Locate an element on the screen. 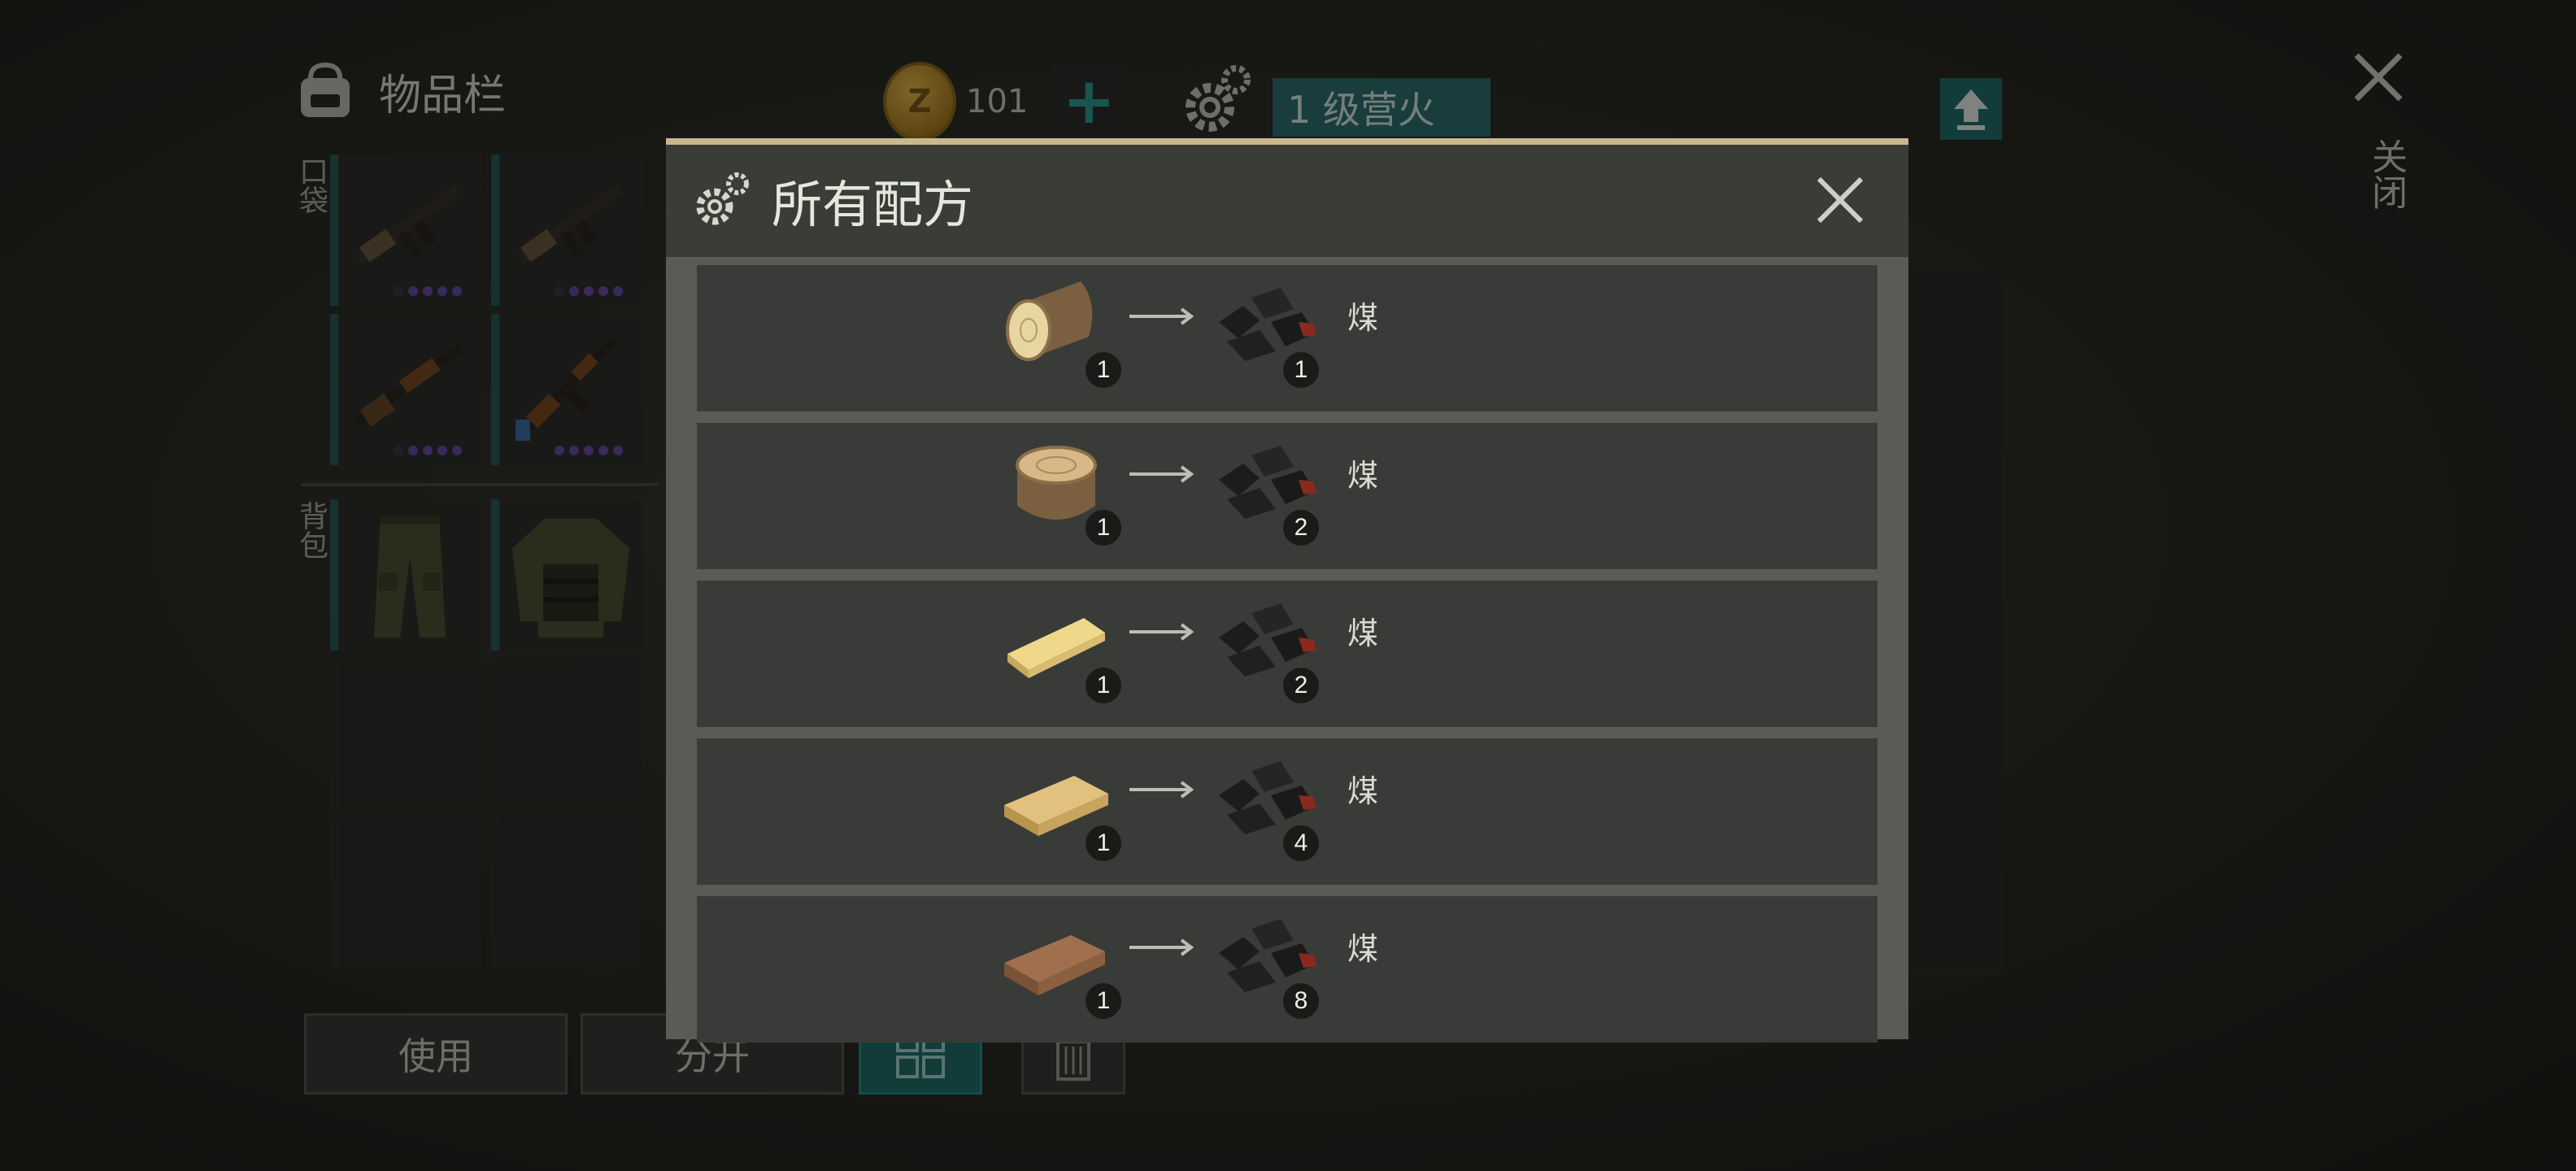  use-button: 使用 is located at coordinates (436, 1054).